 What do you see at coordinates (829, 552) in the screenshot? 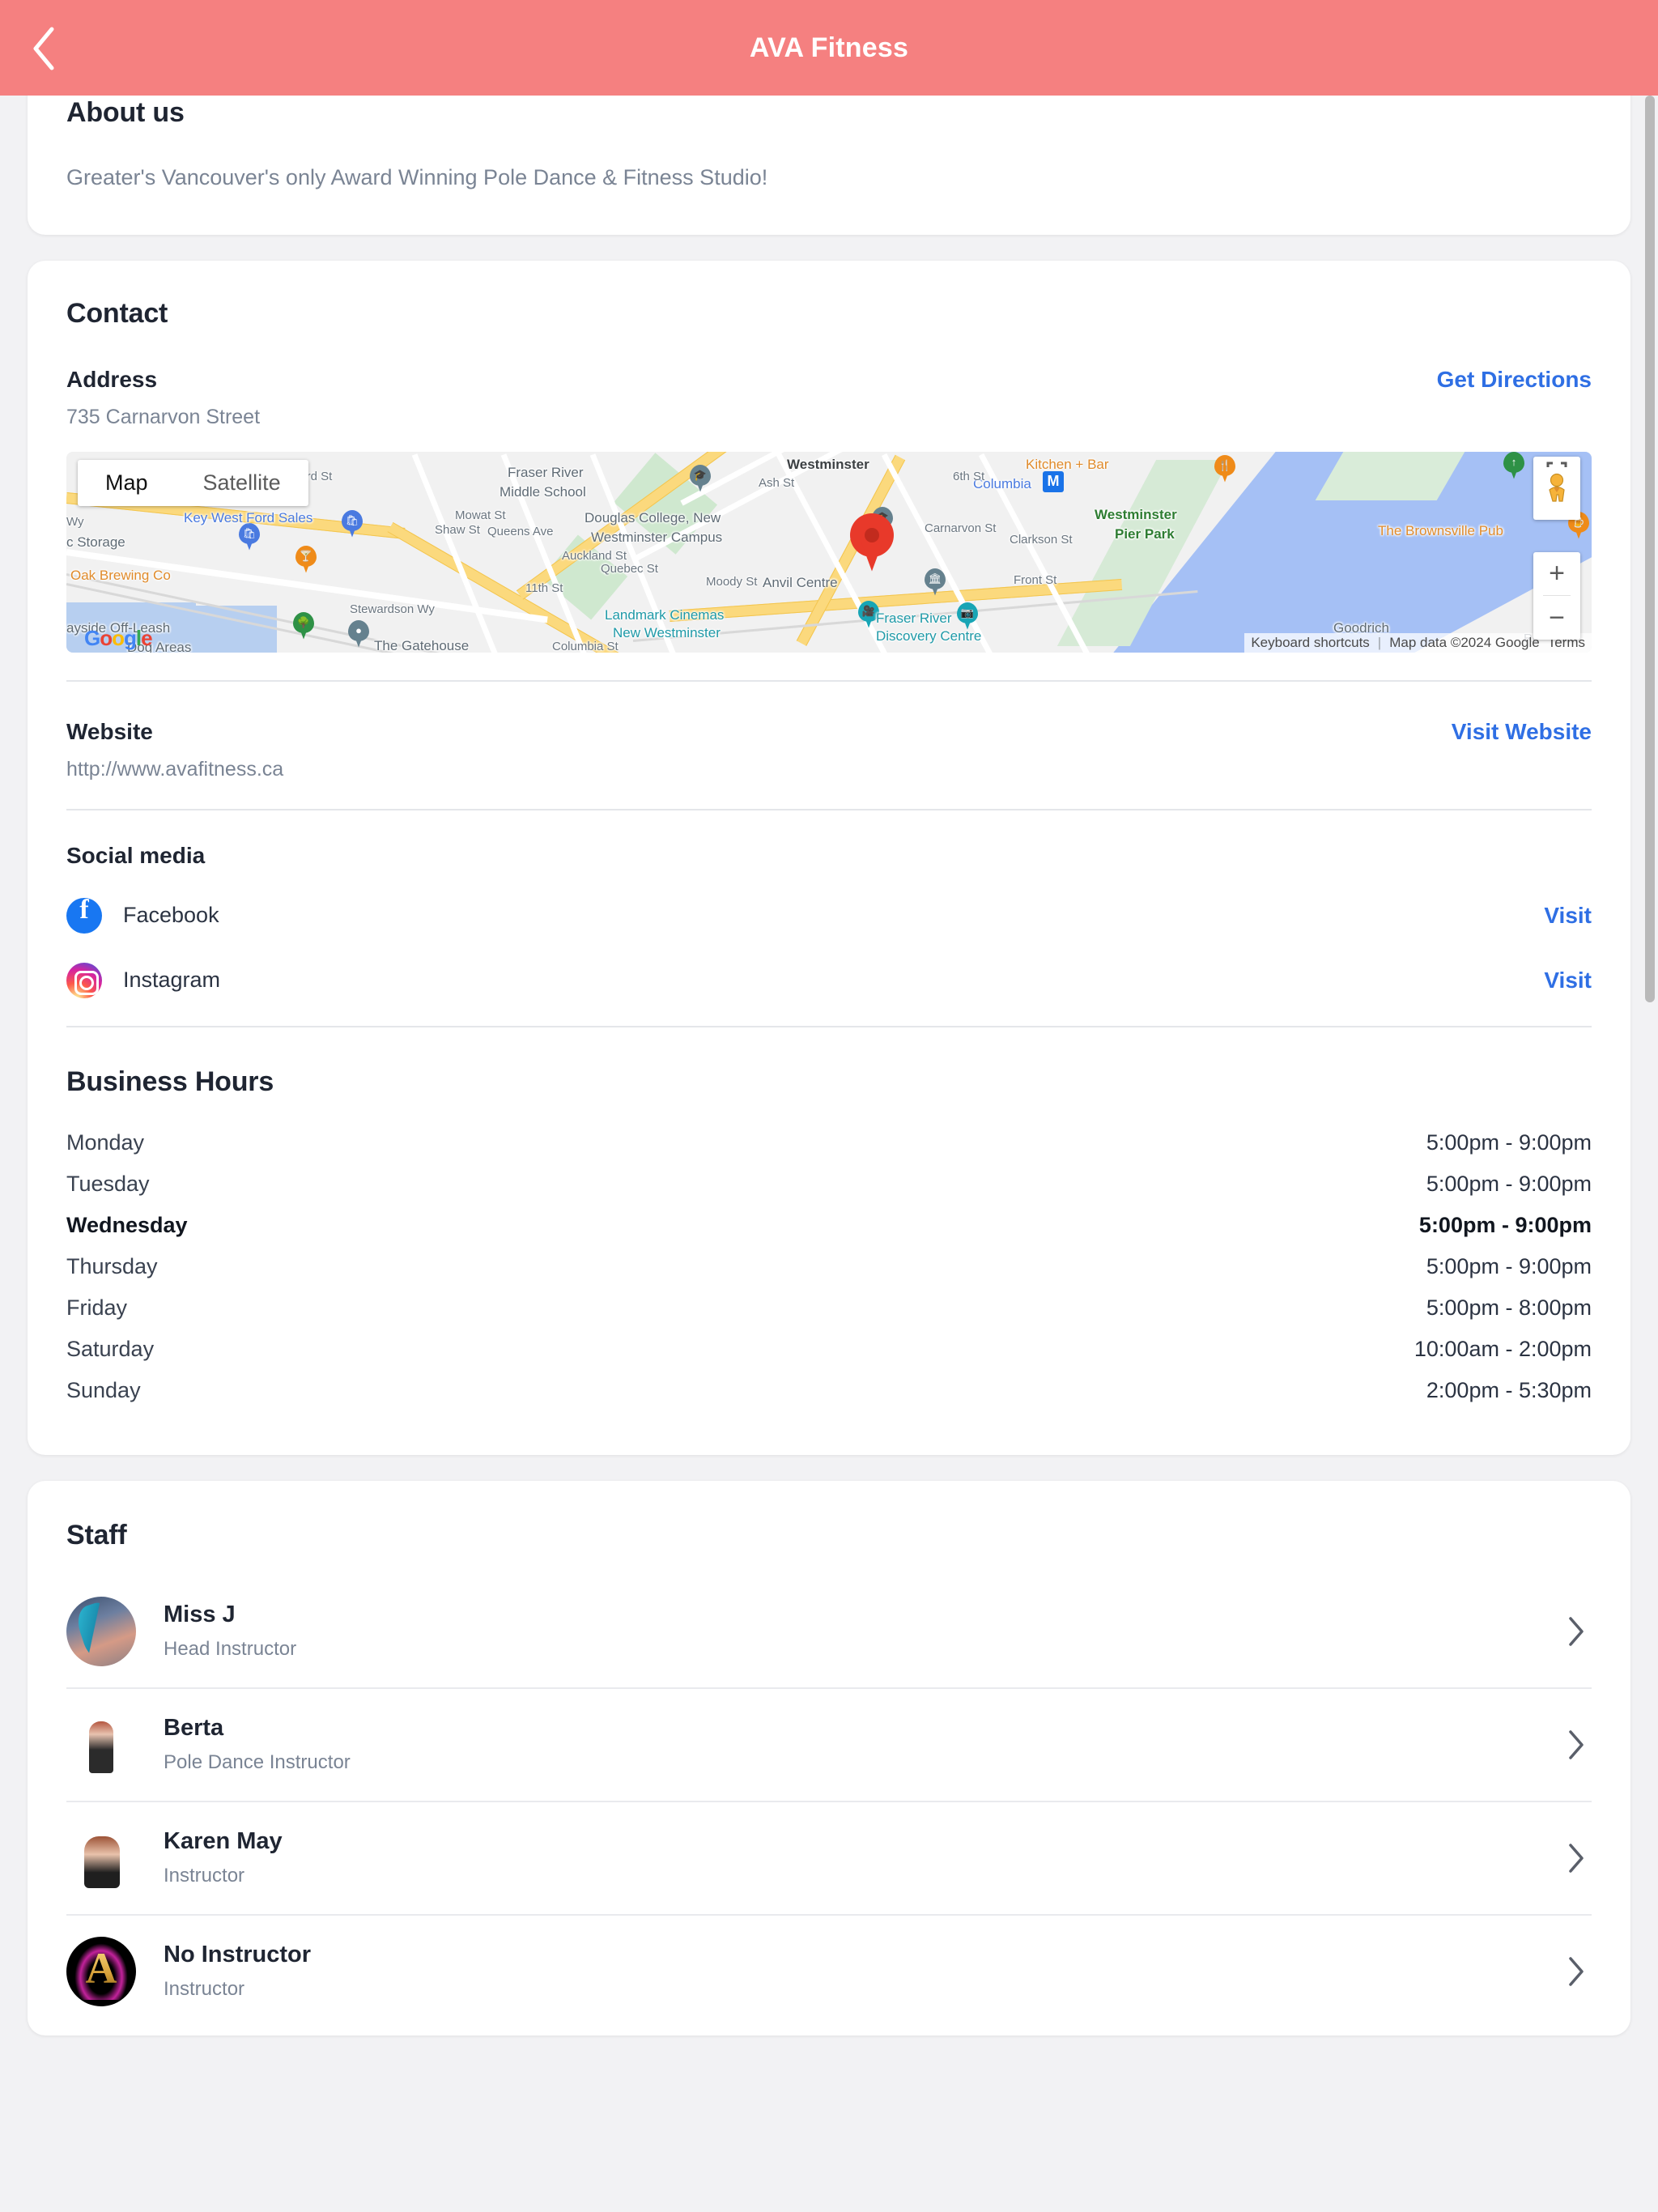
I see `map-embed: 🛍 🛍 🍸 🎓 🎓 🏛` at bounding box center [829, 552].